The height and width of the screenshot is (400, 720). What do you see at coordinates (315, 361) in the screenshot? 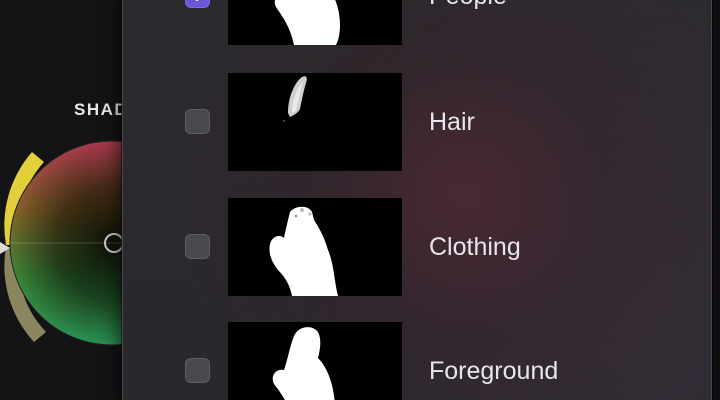
I see `foreground-mask-thumbnail` at bounding box center [315, 361].